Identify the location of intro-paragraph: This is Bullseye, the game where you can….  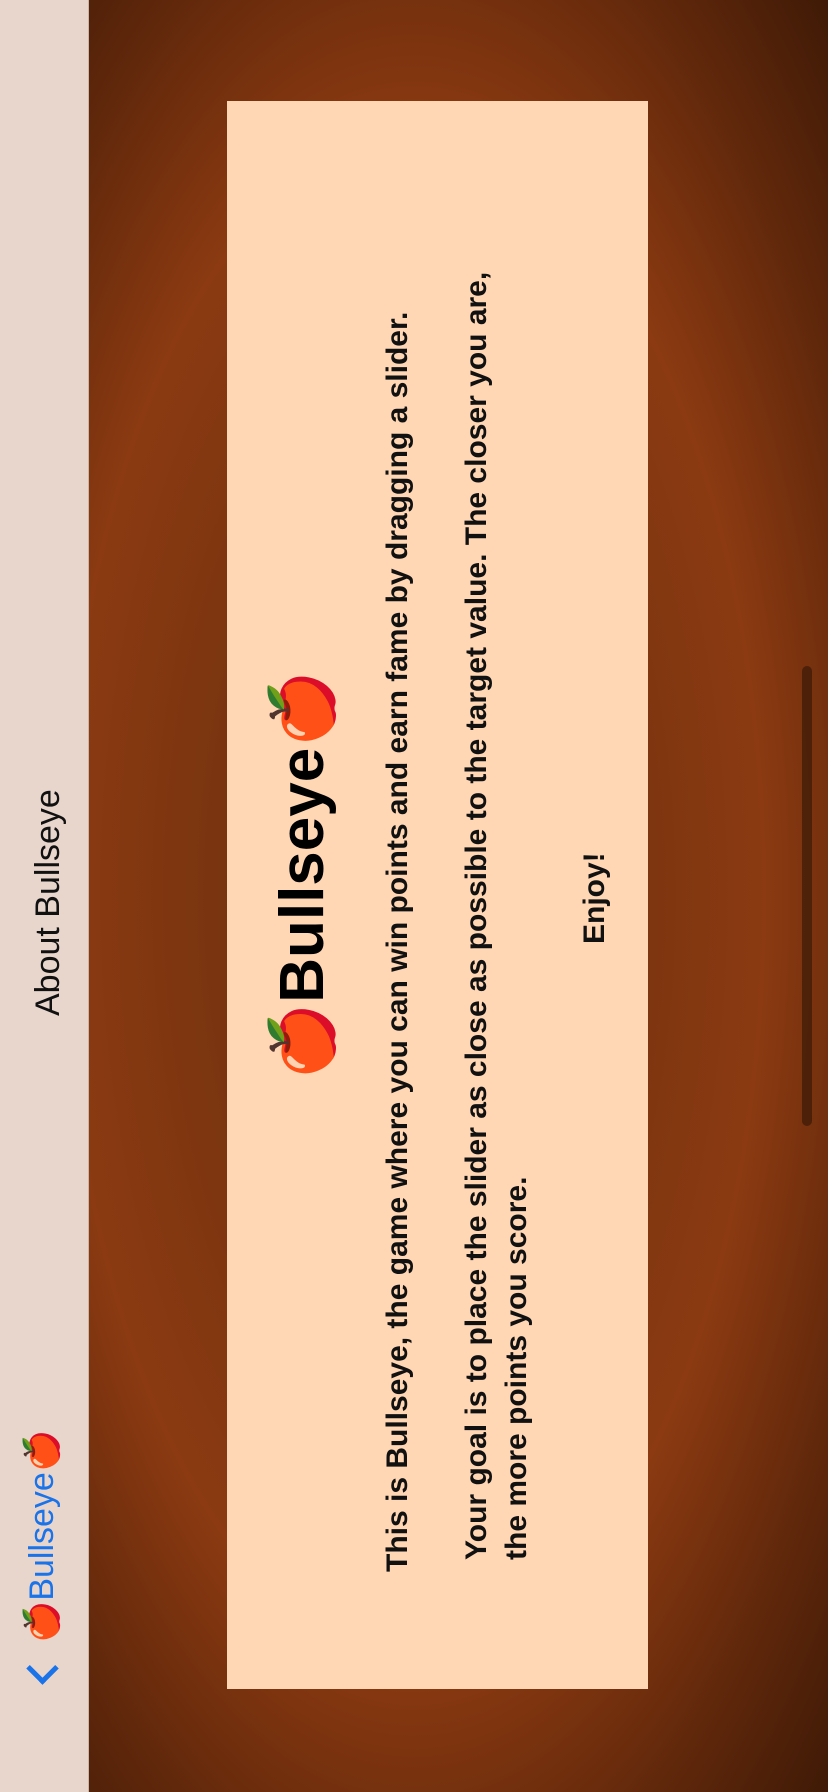
(397, 941).